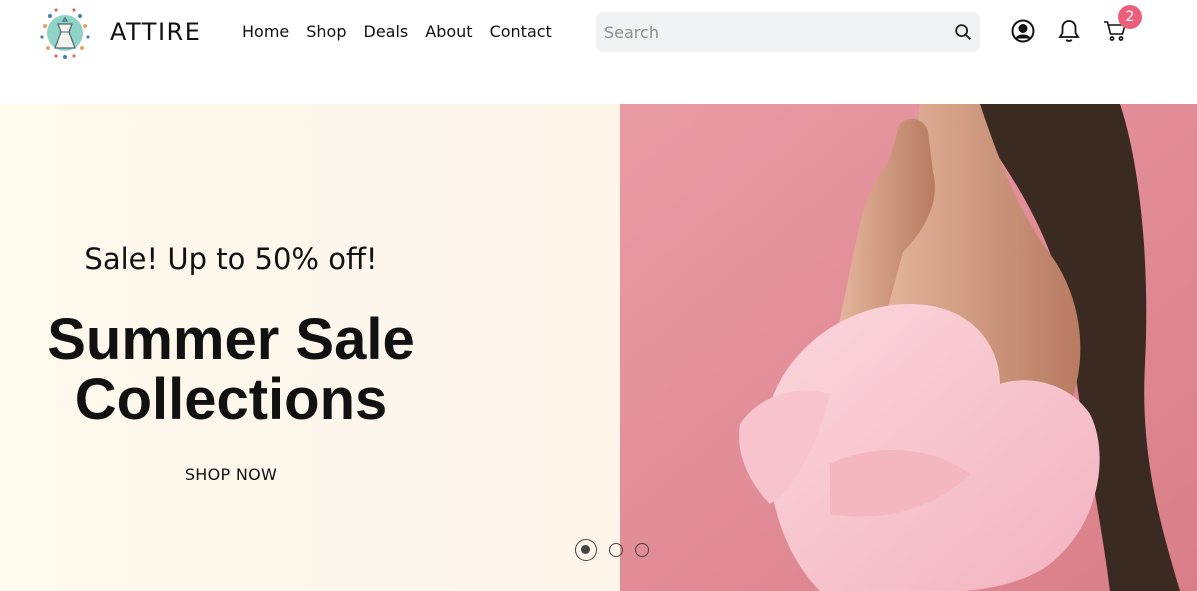 This screenshot has width=1197, height=591. What do you see at coordinates (231, 399) in the screenshot?
I see `hero-title-line-2: Collections` at bounding box center [231, 399].